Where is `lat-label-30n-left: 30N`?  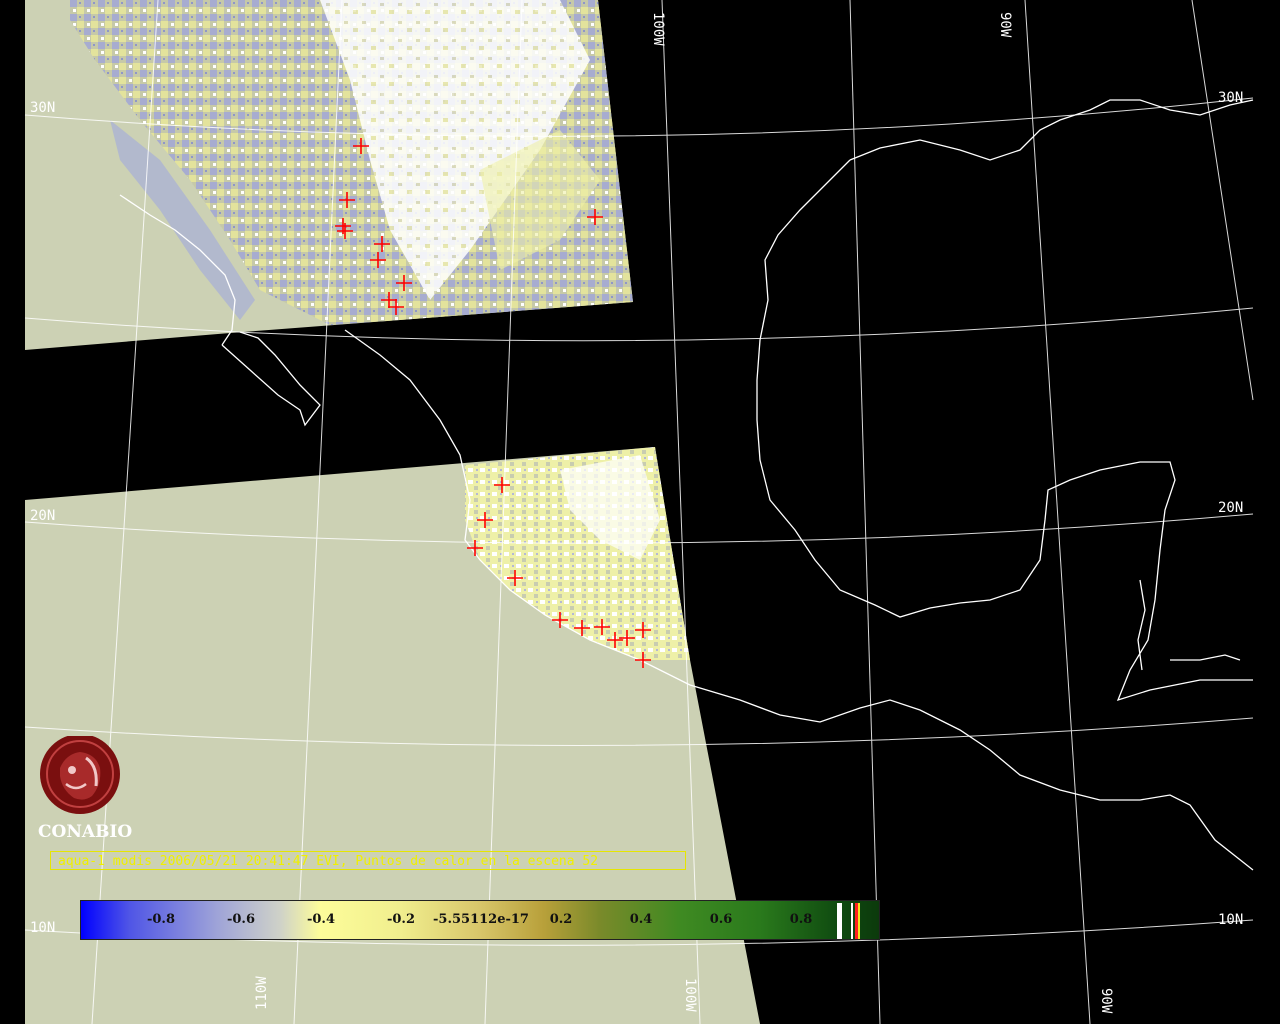
lat-label-30n-left: 30N is located at coordinates (42, 108).